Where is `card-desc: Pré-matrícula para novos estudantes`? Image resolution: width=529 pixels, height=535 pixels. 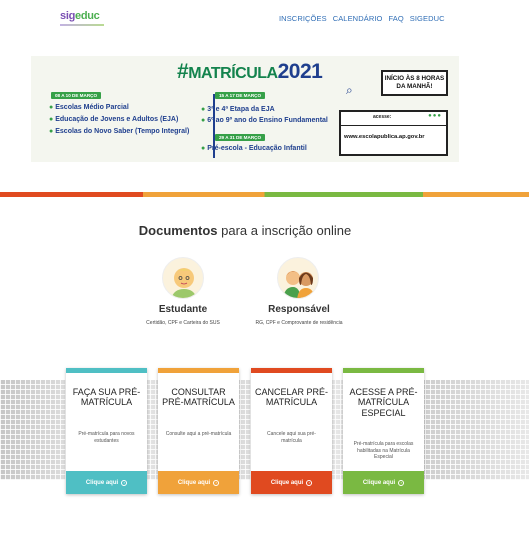
card-desc: Pré-matrícula para novos estudantes is located at coordinates (106, 437).